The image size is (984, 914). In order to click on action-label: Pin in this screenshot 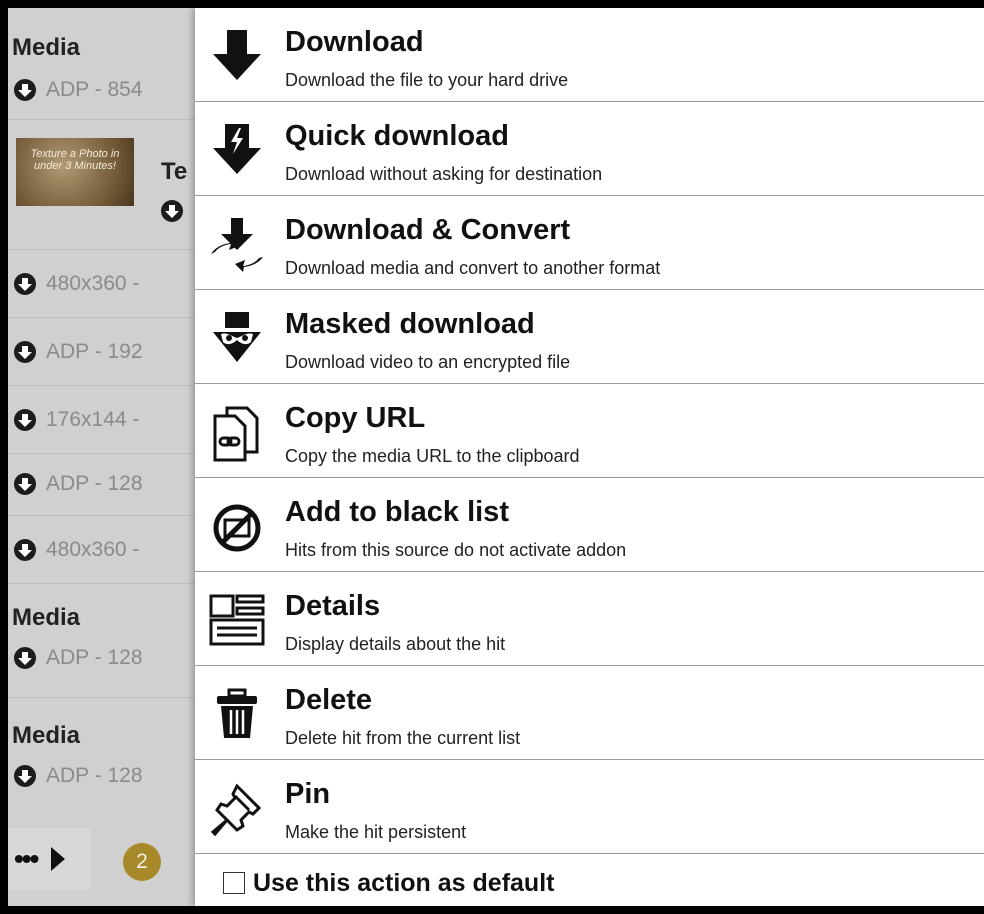, I will do `click(308, 794)`.